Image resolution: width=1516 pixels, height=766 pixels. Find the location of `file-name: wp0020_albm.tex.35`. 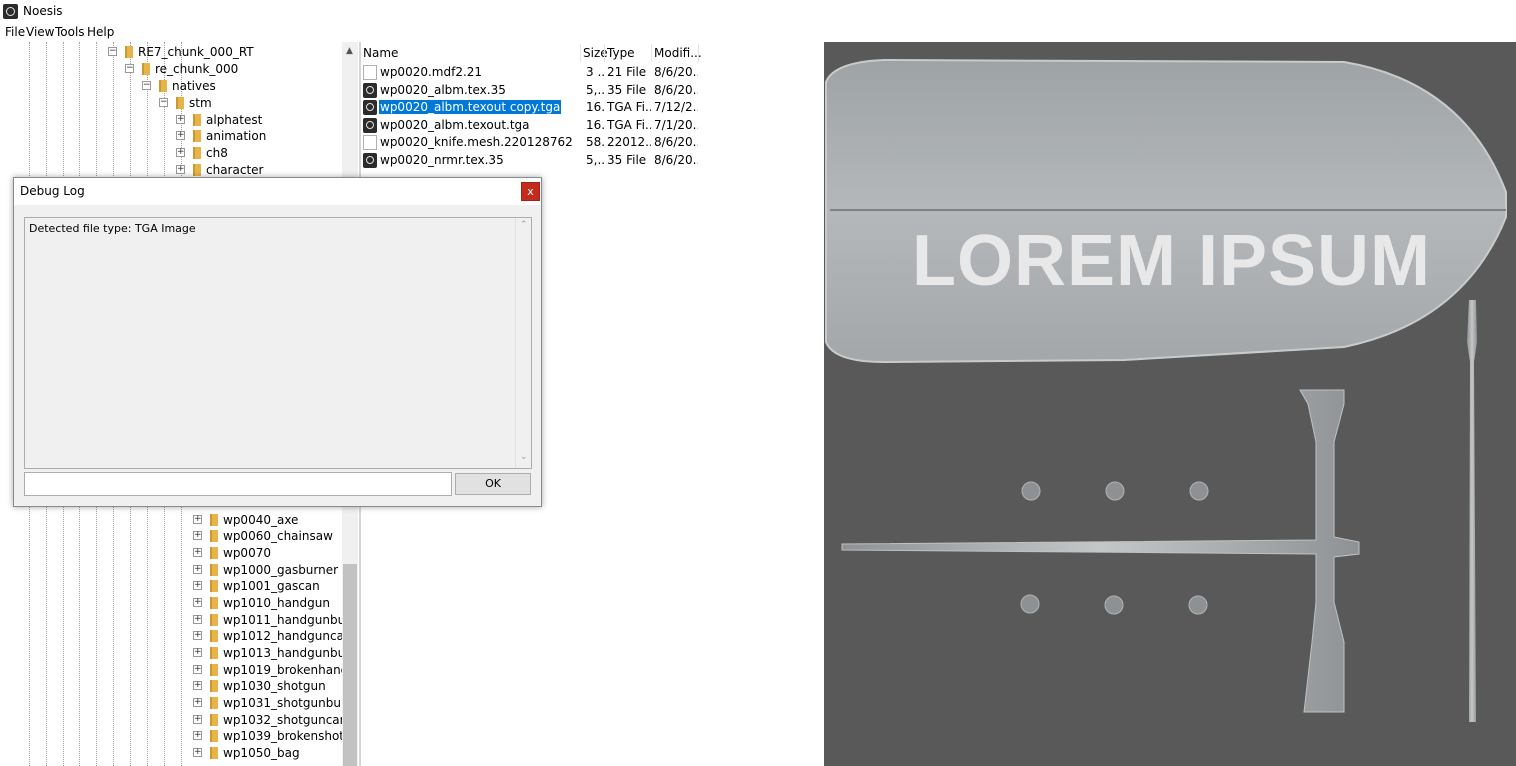

file-name: wp0020_albm.tex.35 is located at coordinates (443, 89).